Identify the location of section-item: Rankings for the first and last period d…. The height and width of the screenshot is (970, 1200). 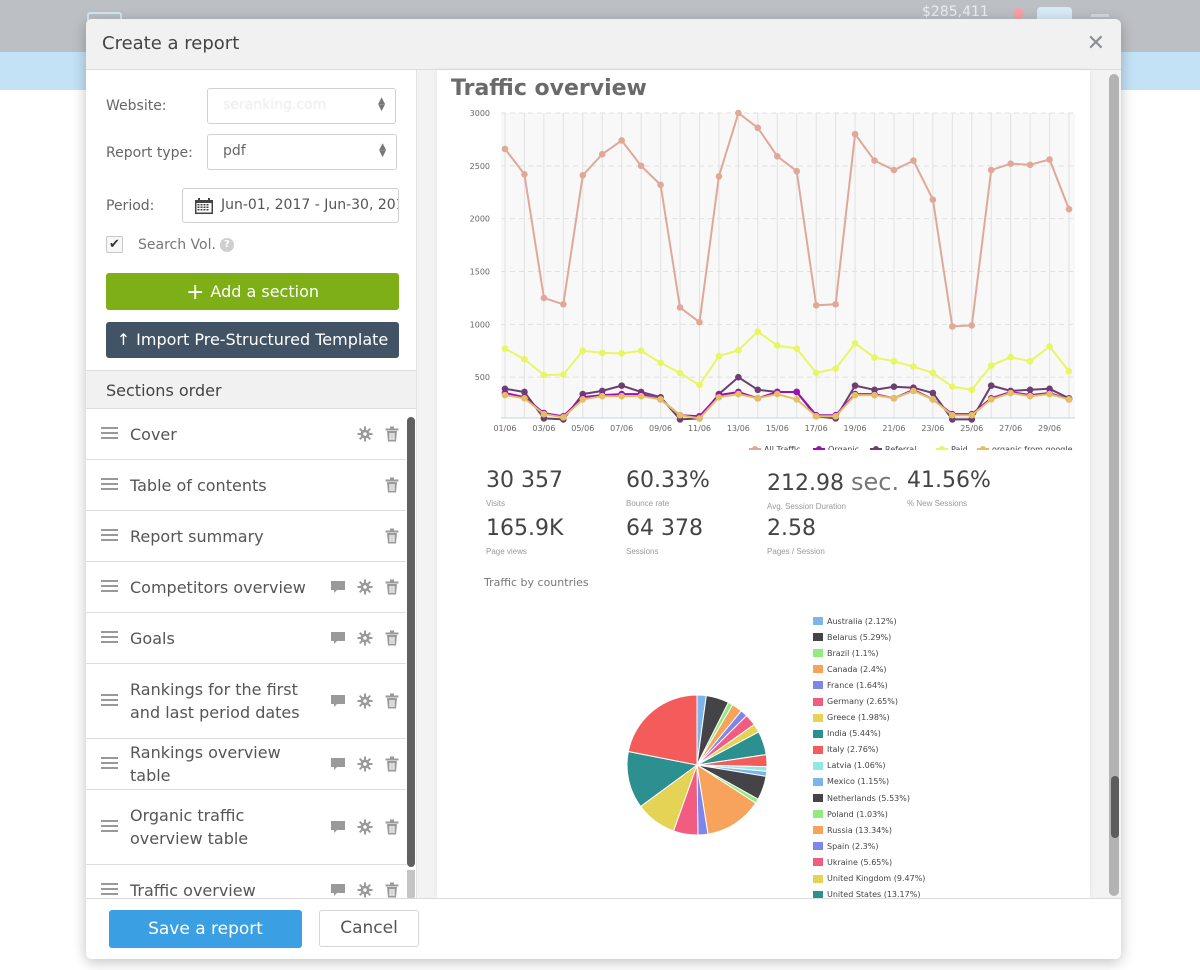
(246, 701).